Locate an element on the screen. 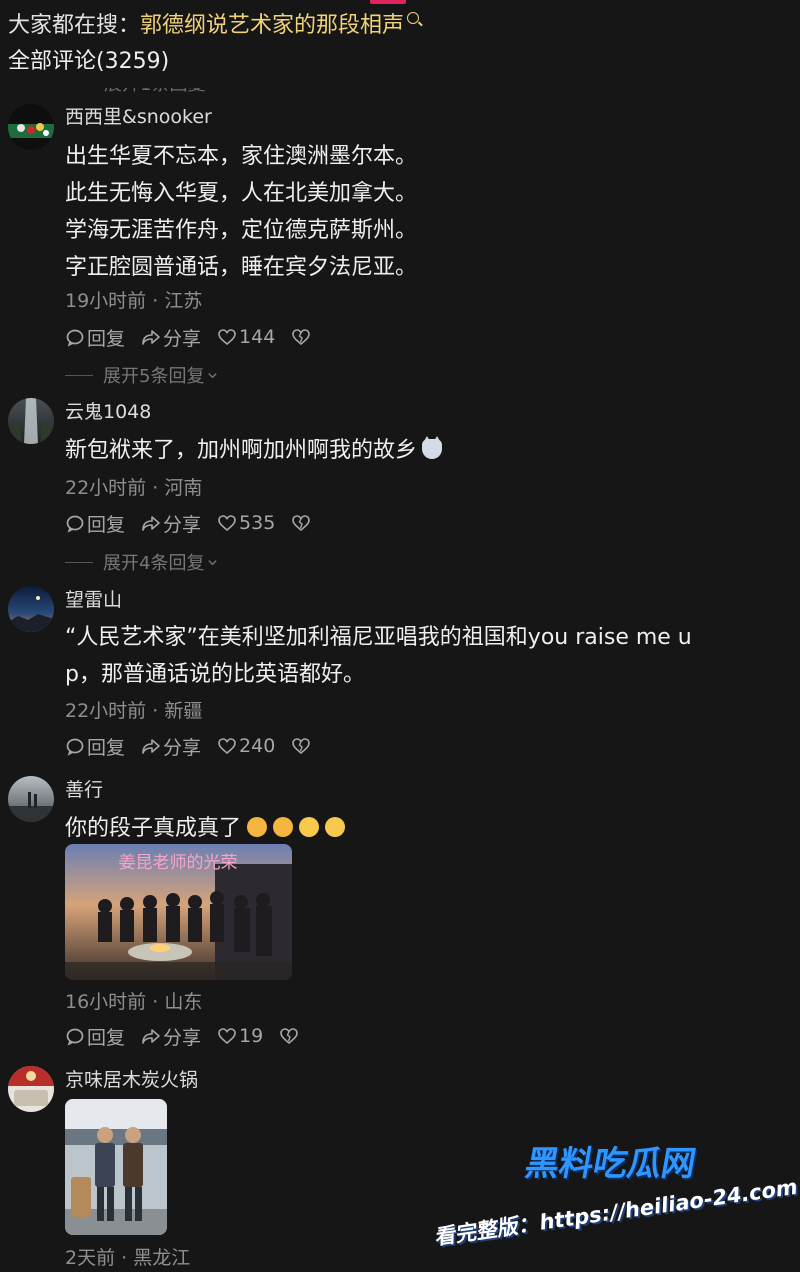 Image resolution: width=800 pixels, height=1272 pixels. like-count: 535 is located at coordinates (257, 523).